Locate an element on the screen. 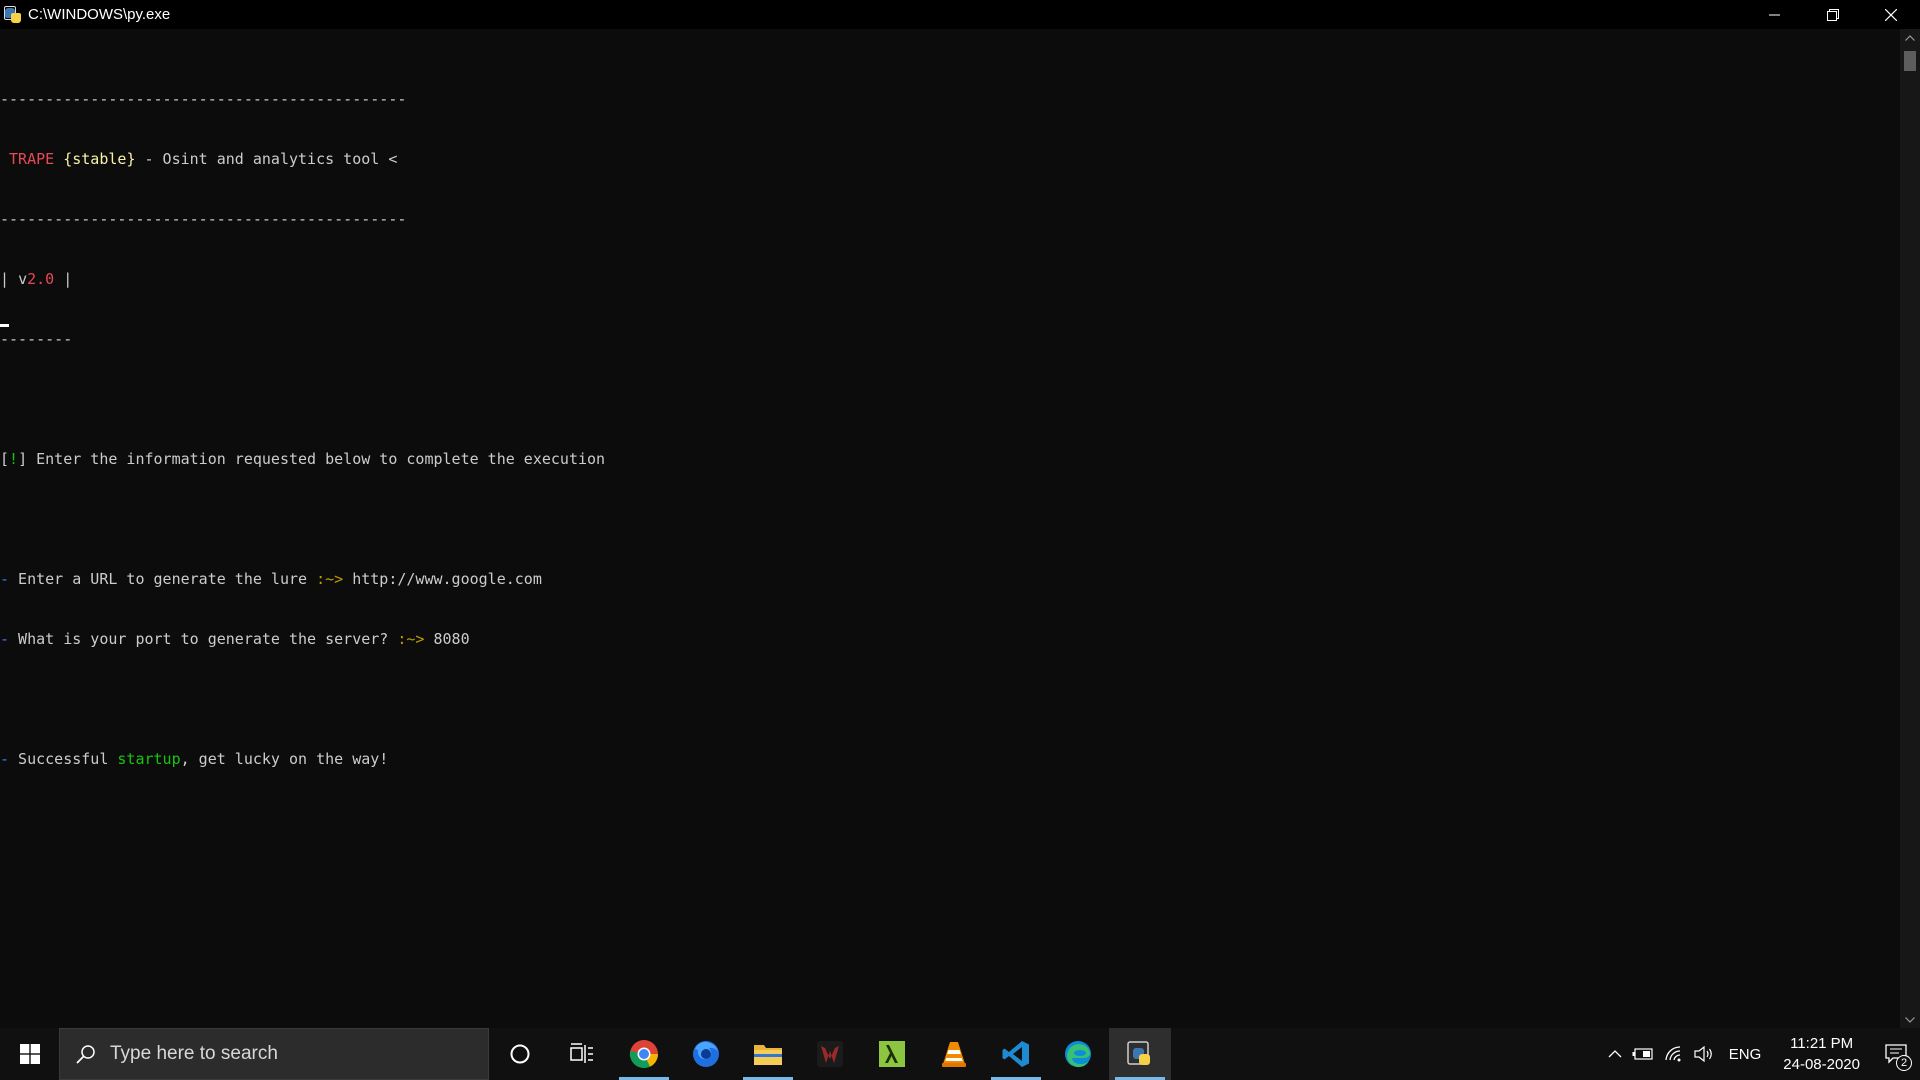 Image resolution: width=1920 pixels, height=1080 pixels. vertical-scrollbar is located at coordinates (1910, 528).